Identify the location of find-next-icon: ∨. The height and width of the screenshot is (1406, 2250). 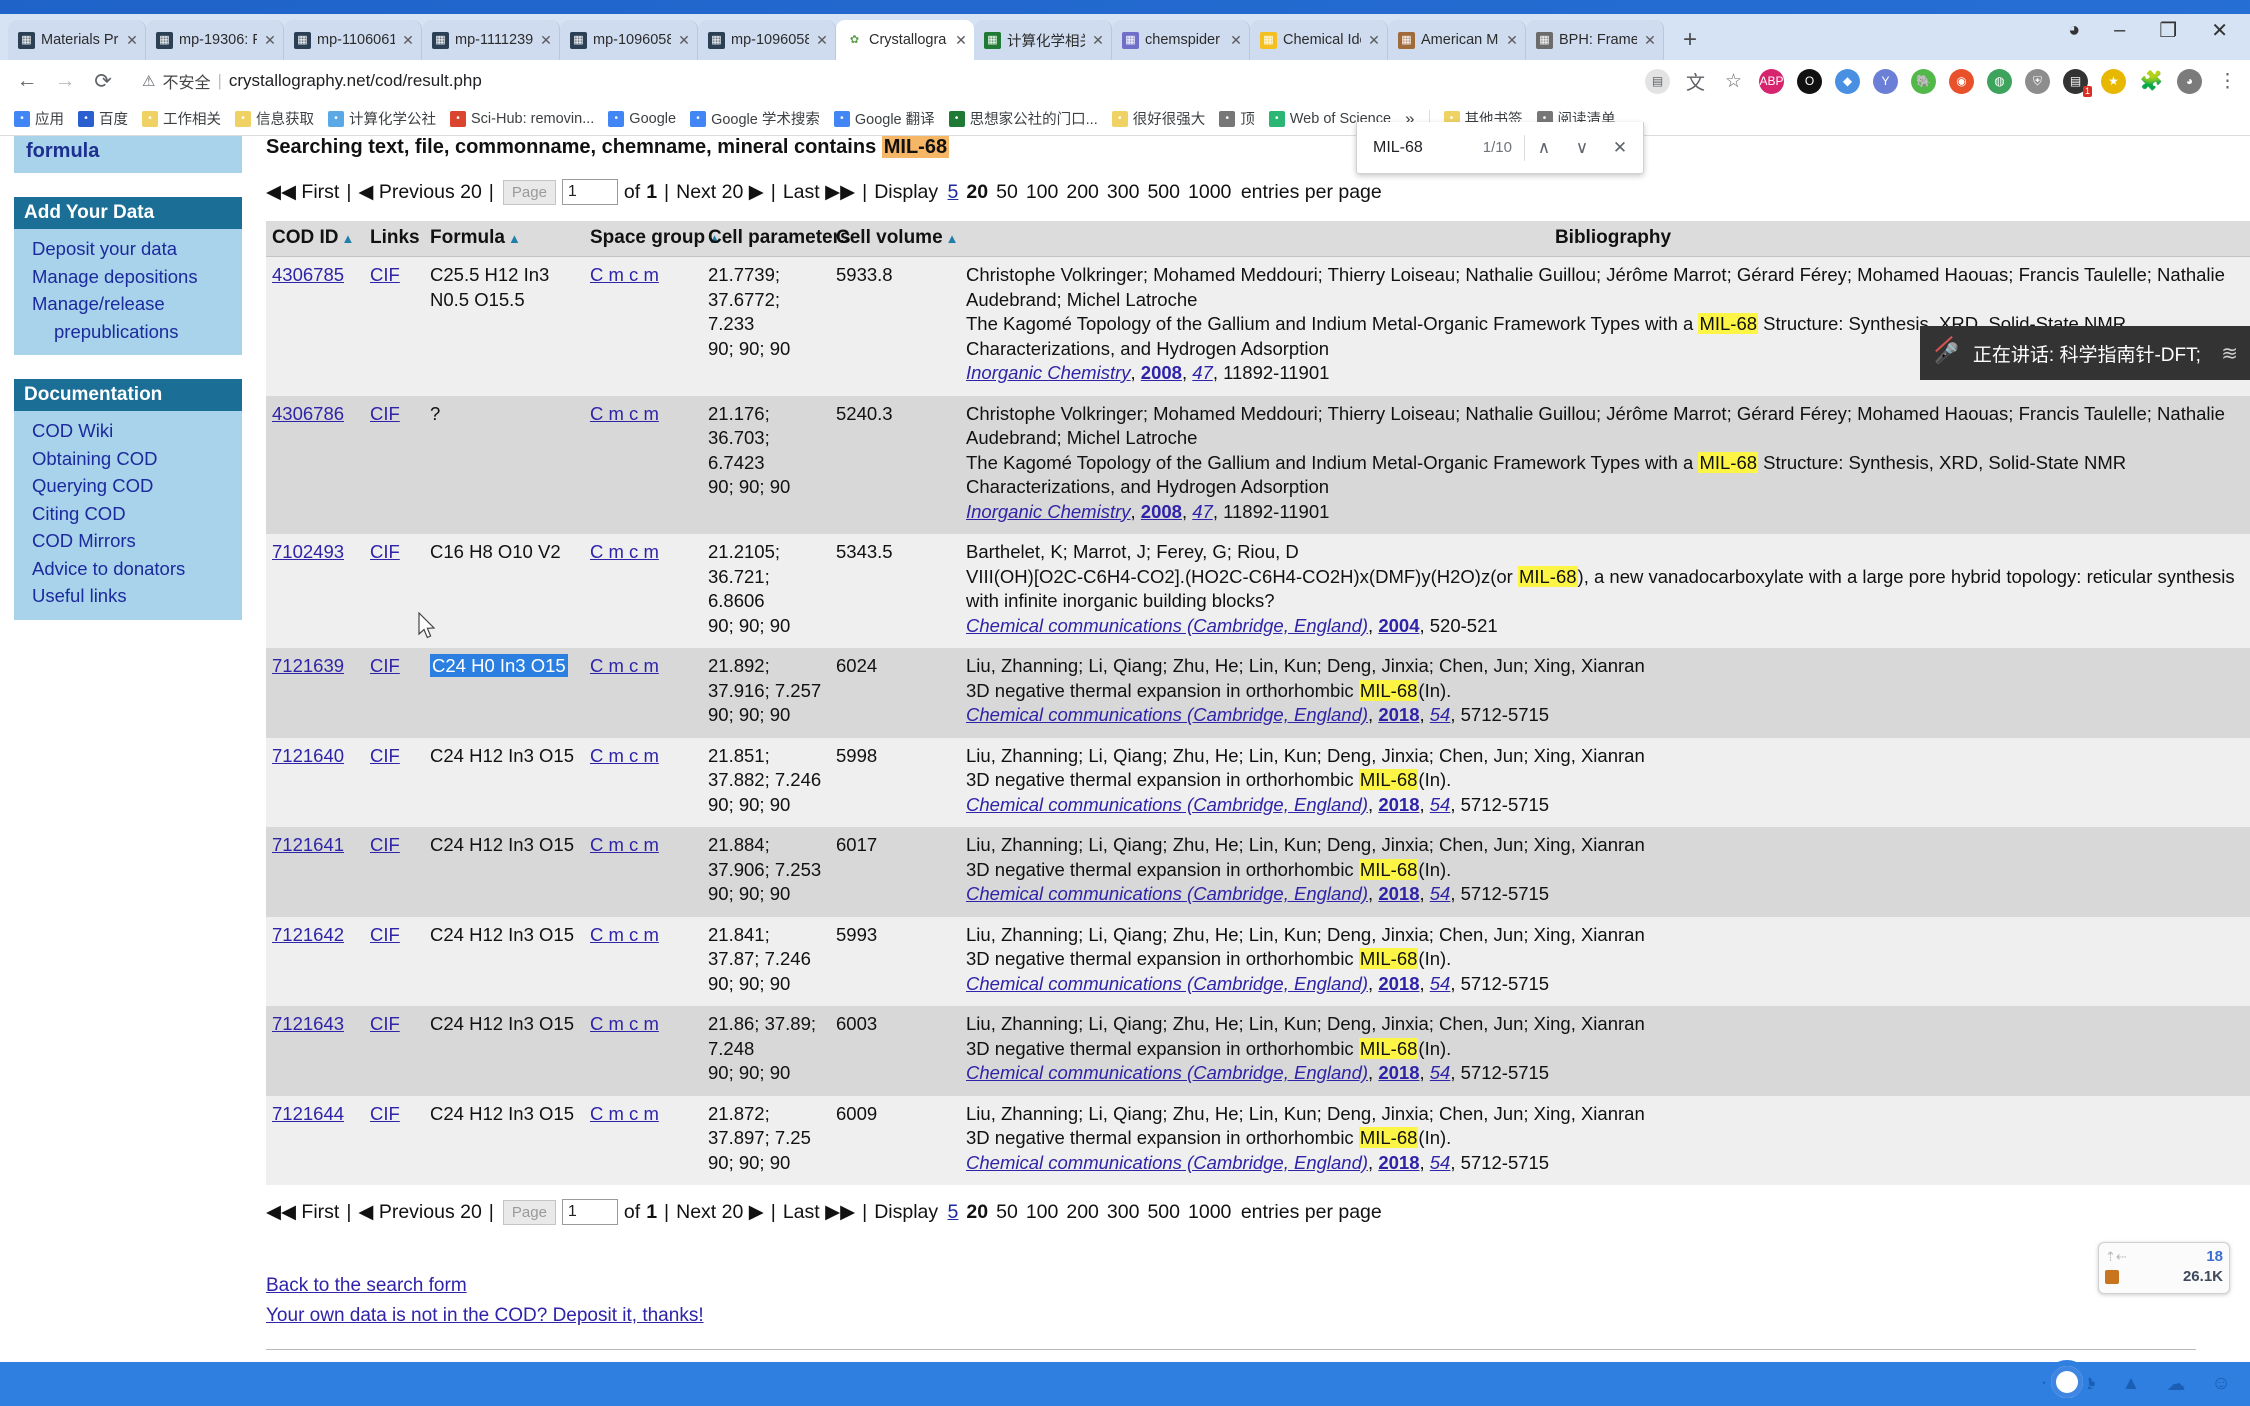
(1582, 148).